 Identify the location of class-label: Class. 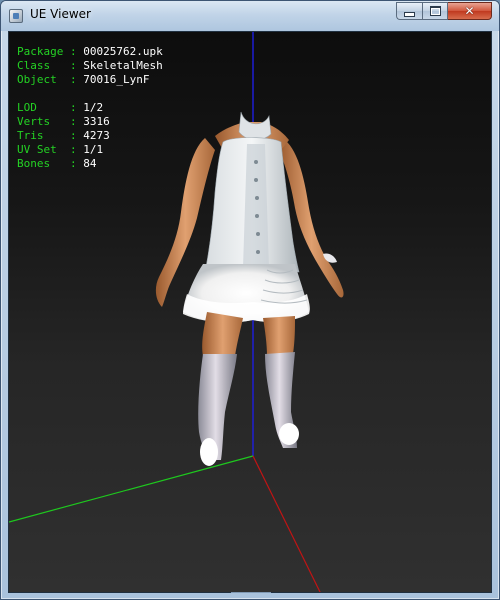
(40, 65).